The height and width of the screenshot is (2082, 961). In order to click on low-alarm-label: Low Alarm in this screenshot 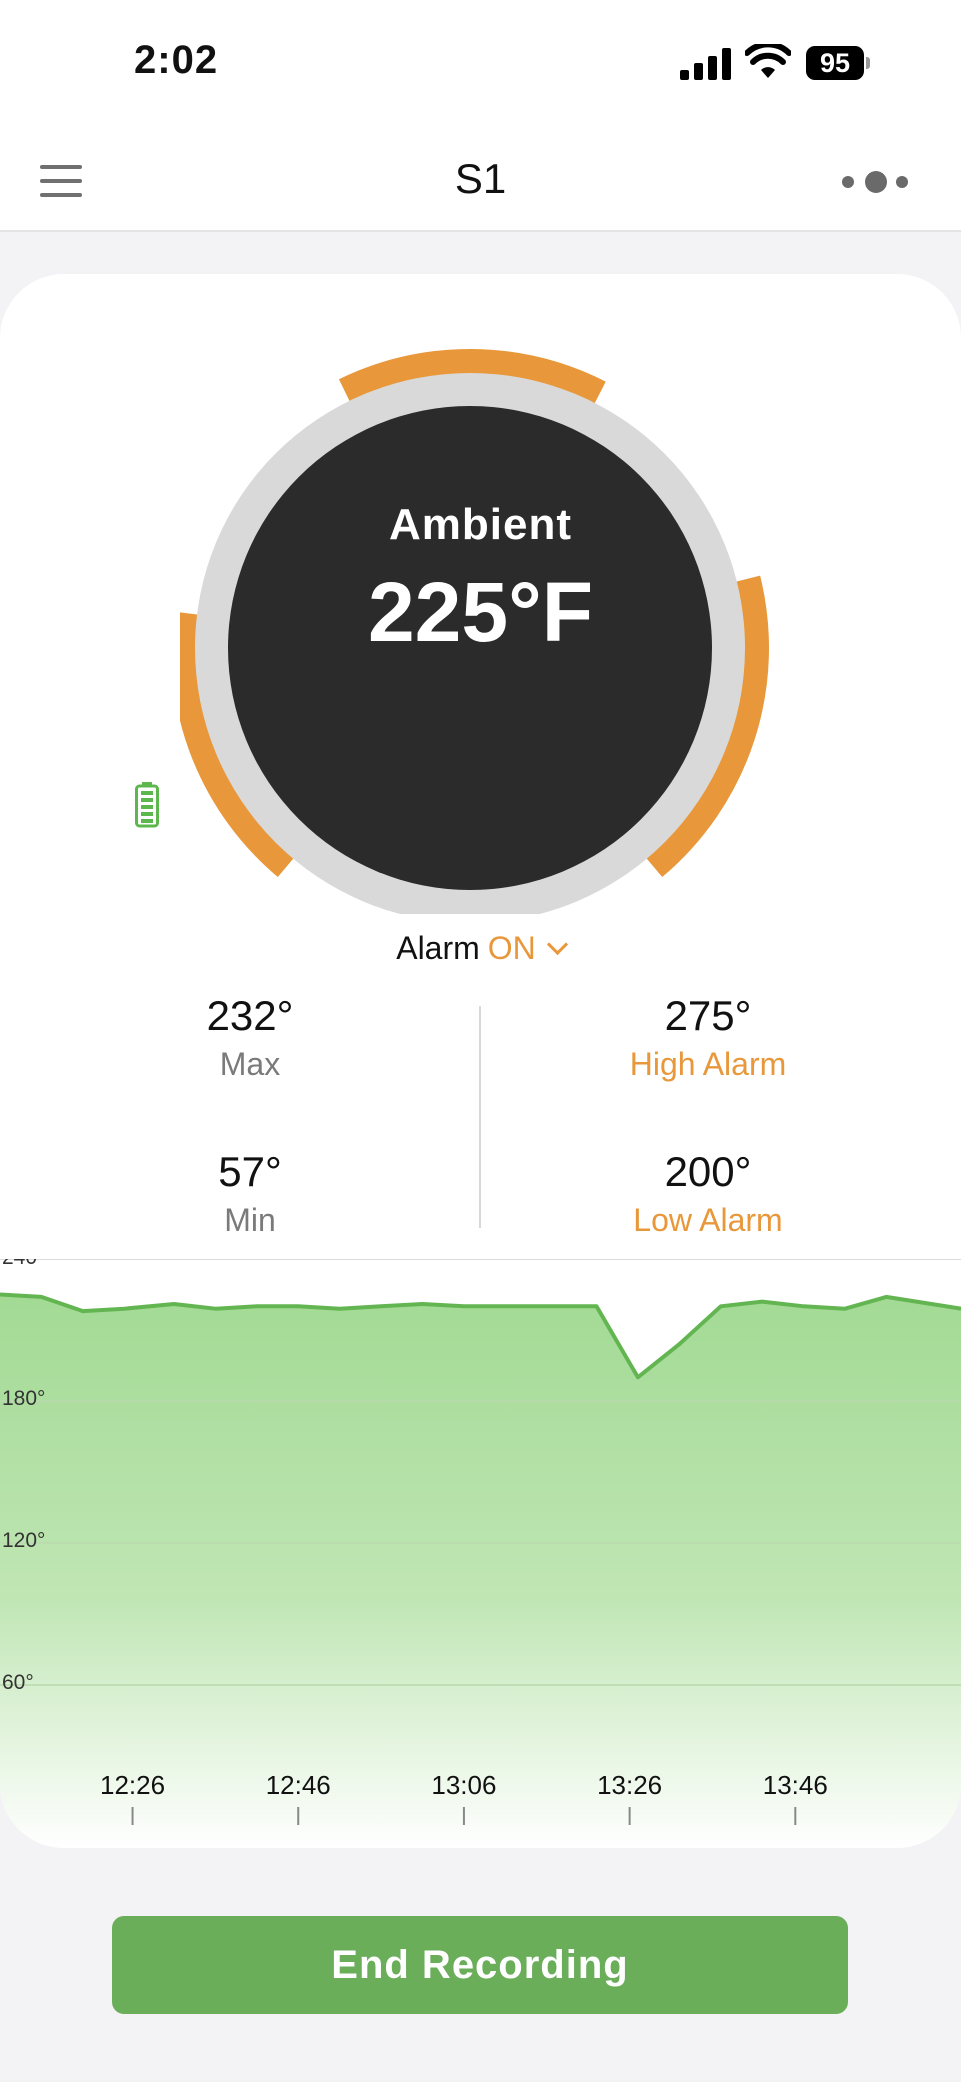, I will do `click(708, 1220)`.